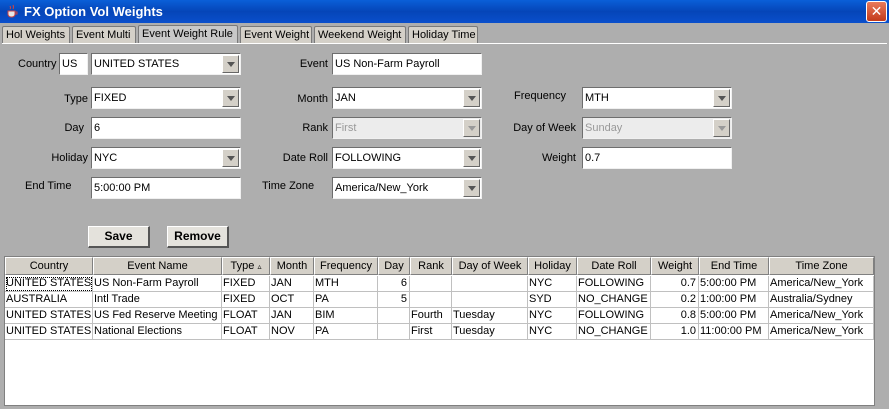 Image resolution: width=889 pixels, height=409 pixels. I want to click on remove-button: Remove, so click(198, 237).